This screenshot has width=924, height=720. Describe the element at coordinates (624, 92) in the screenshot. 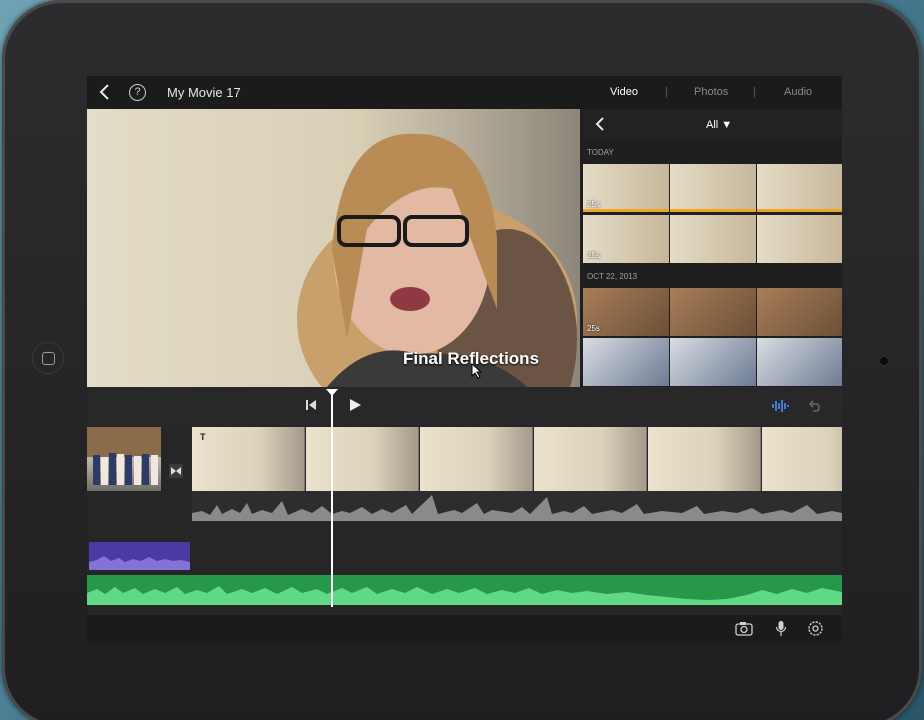

I see `tab-video: Video` at that location.